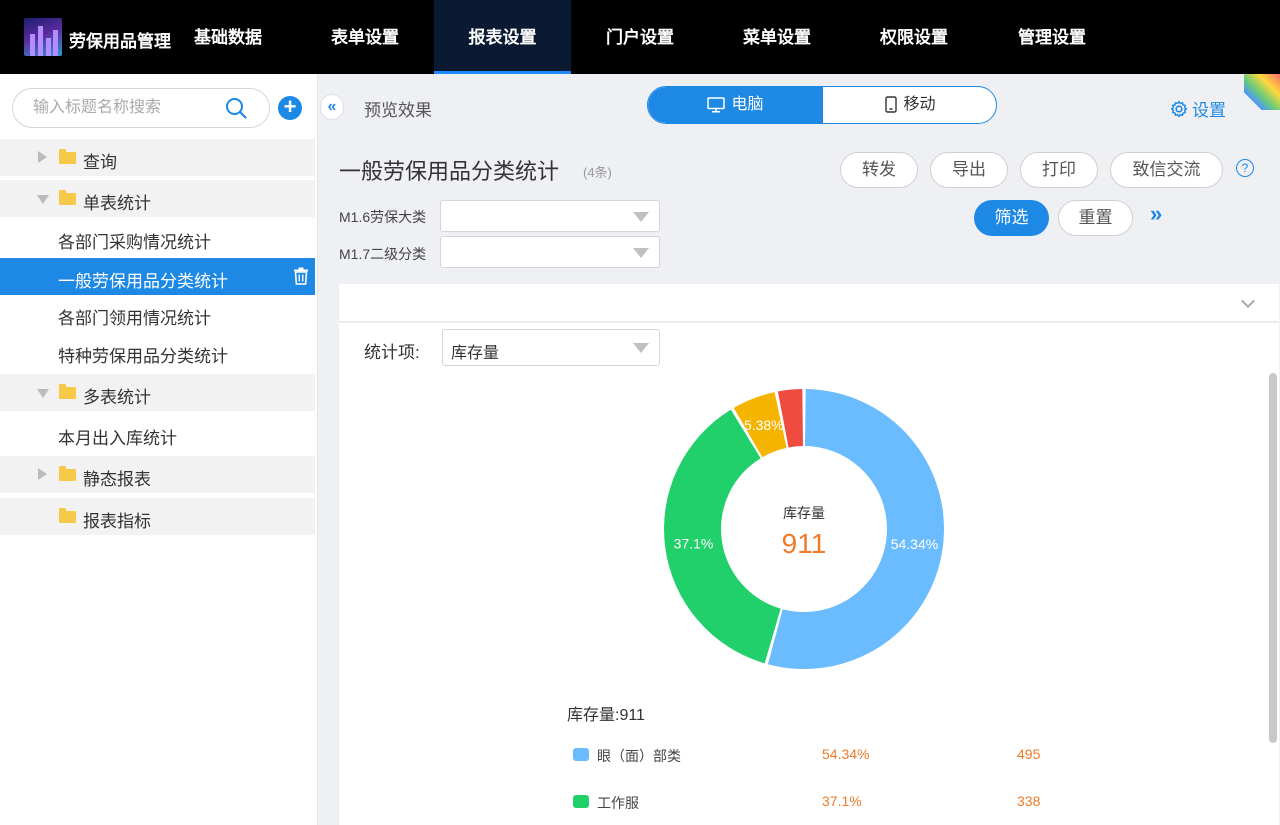  Describe the element at coordinates (1179, 109) in the screenshot. I see `gear-icon` at that location.